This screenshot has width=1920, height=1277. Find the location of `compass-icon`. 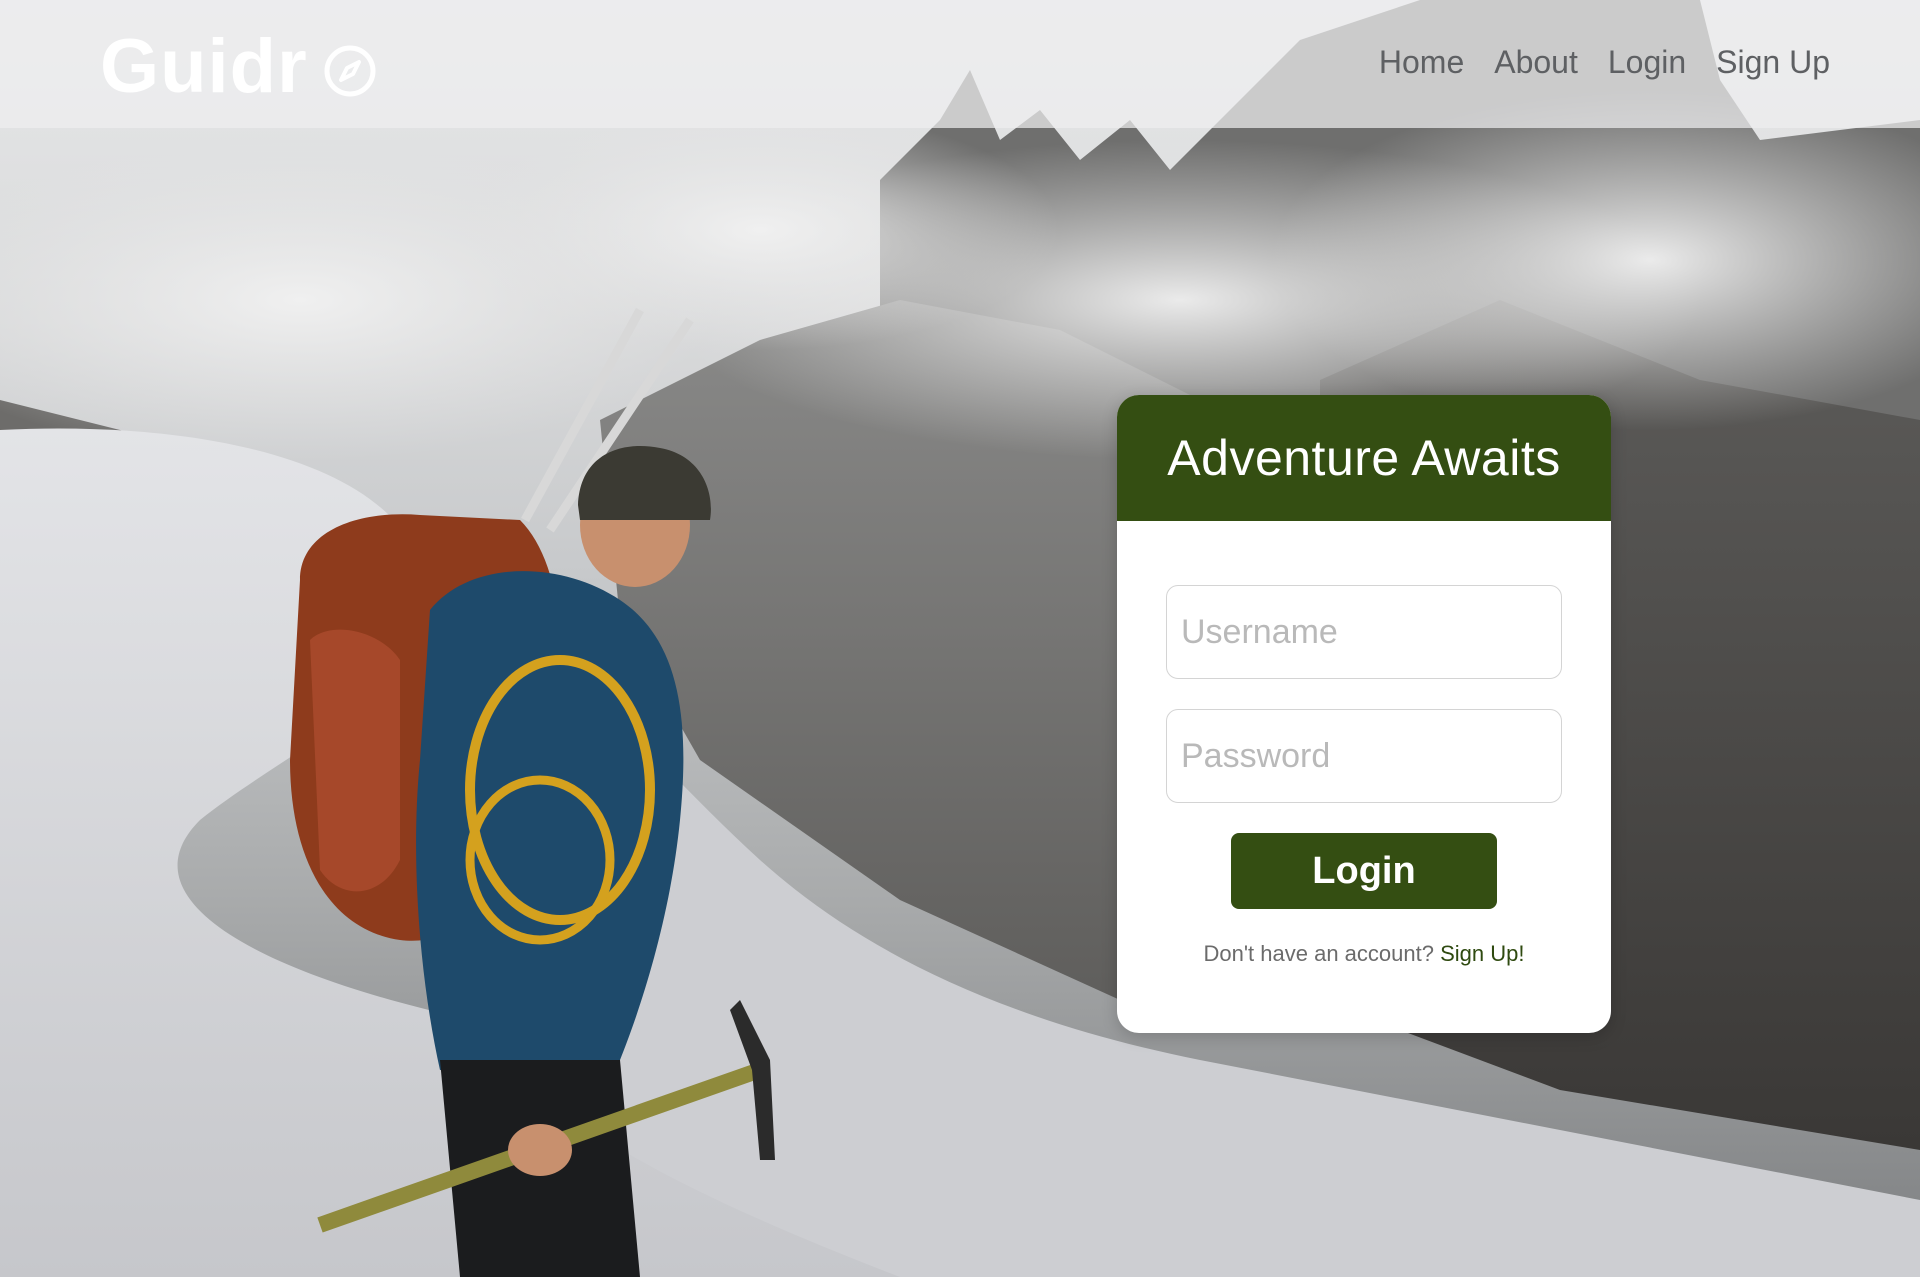

compass-icon is located at coordinates (350, 71).